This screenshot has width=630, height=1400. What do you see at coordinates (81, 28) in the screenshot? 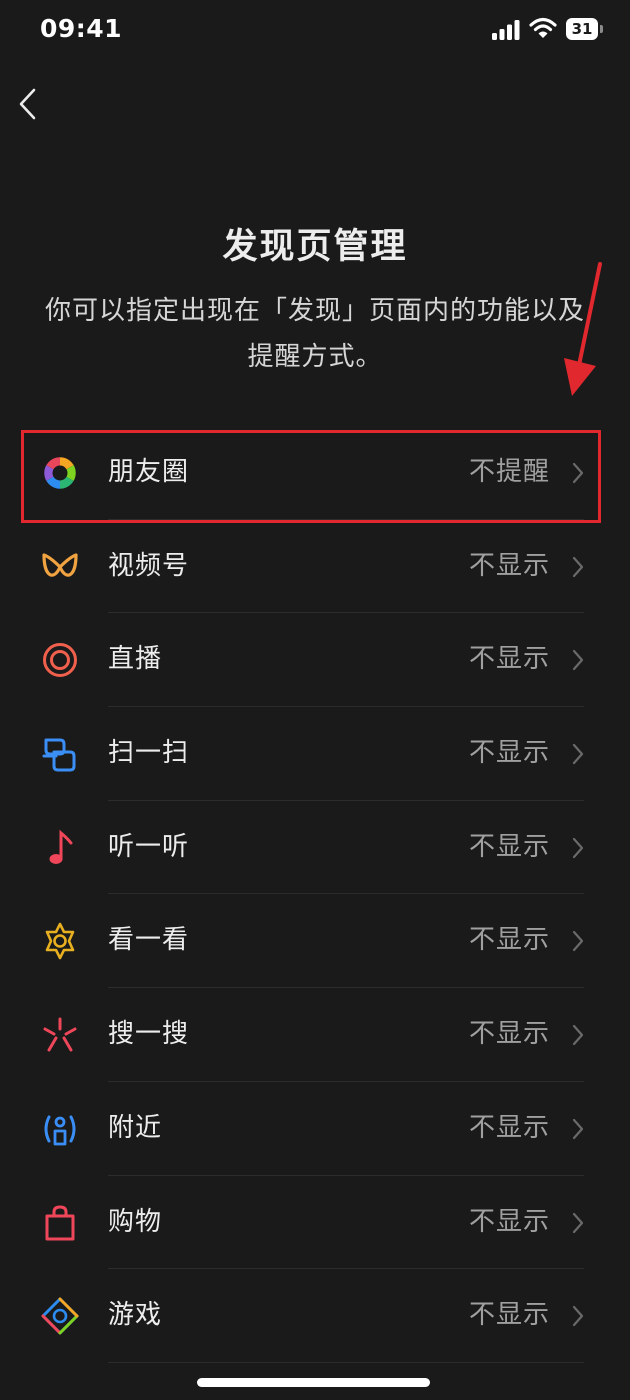
I see `status-time: 09:41` at bounding box center [81, 28].